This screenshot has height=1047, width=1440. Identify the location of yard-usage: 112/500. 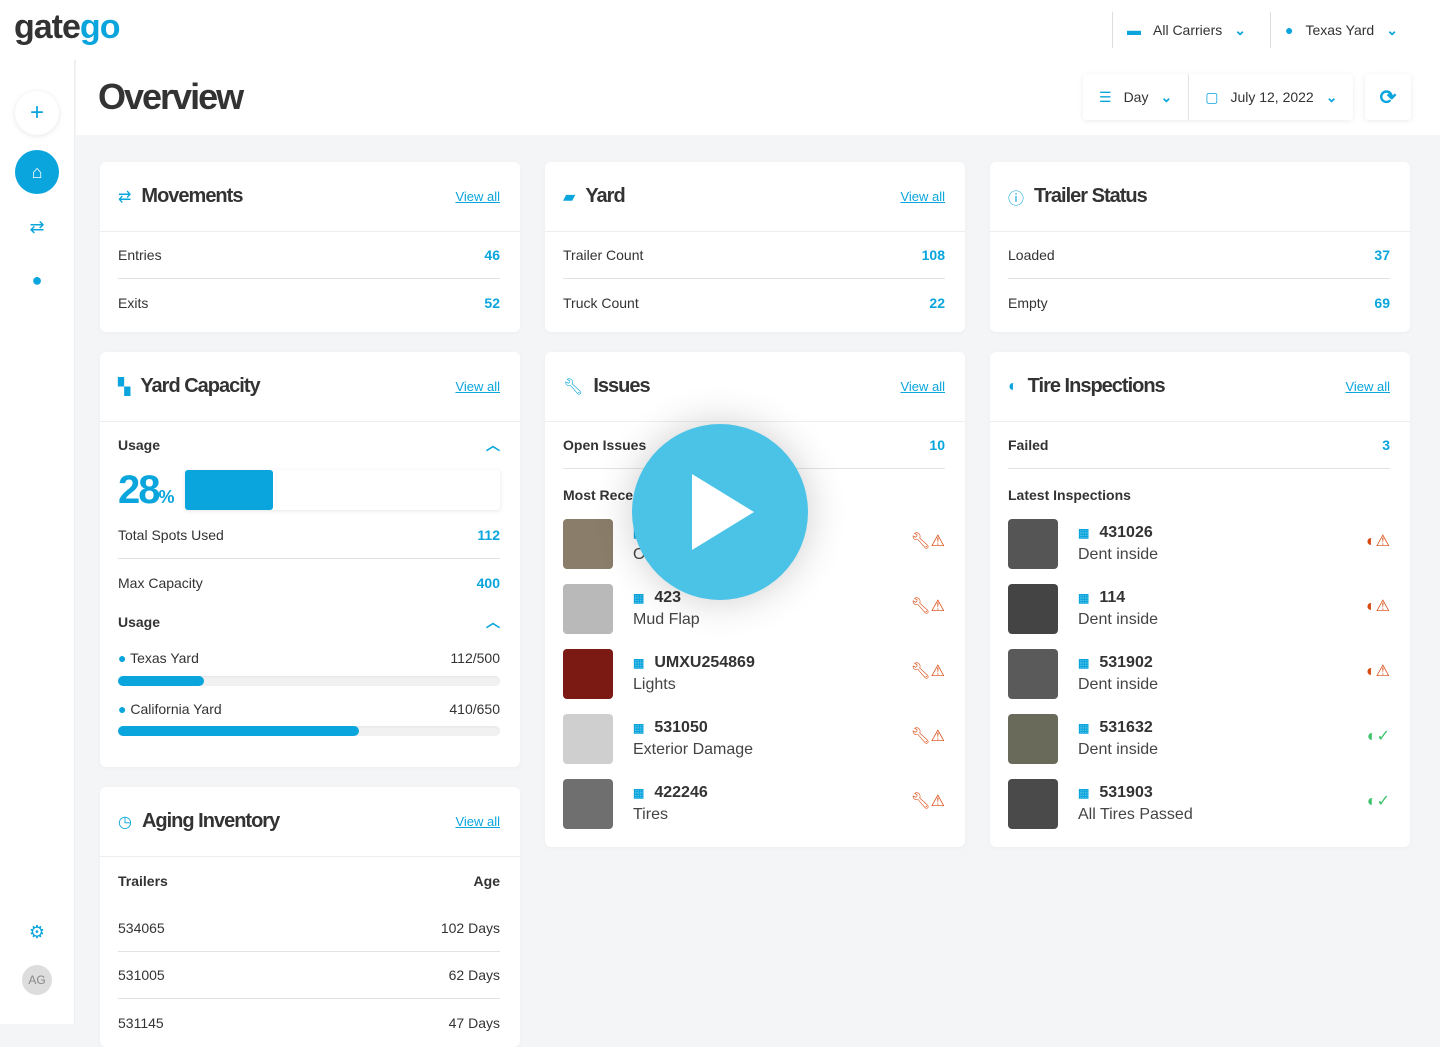
(475, 658).